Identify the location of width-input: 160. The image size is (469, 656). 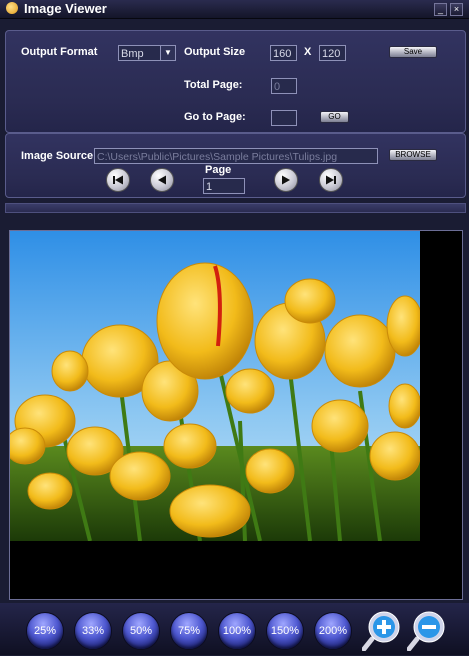
(283, 53).